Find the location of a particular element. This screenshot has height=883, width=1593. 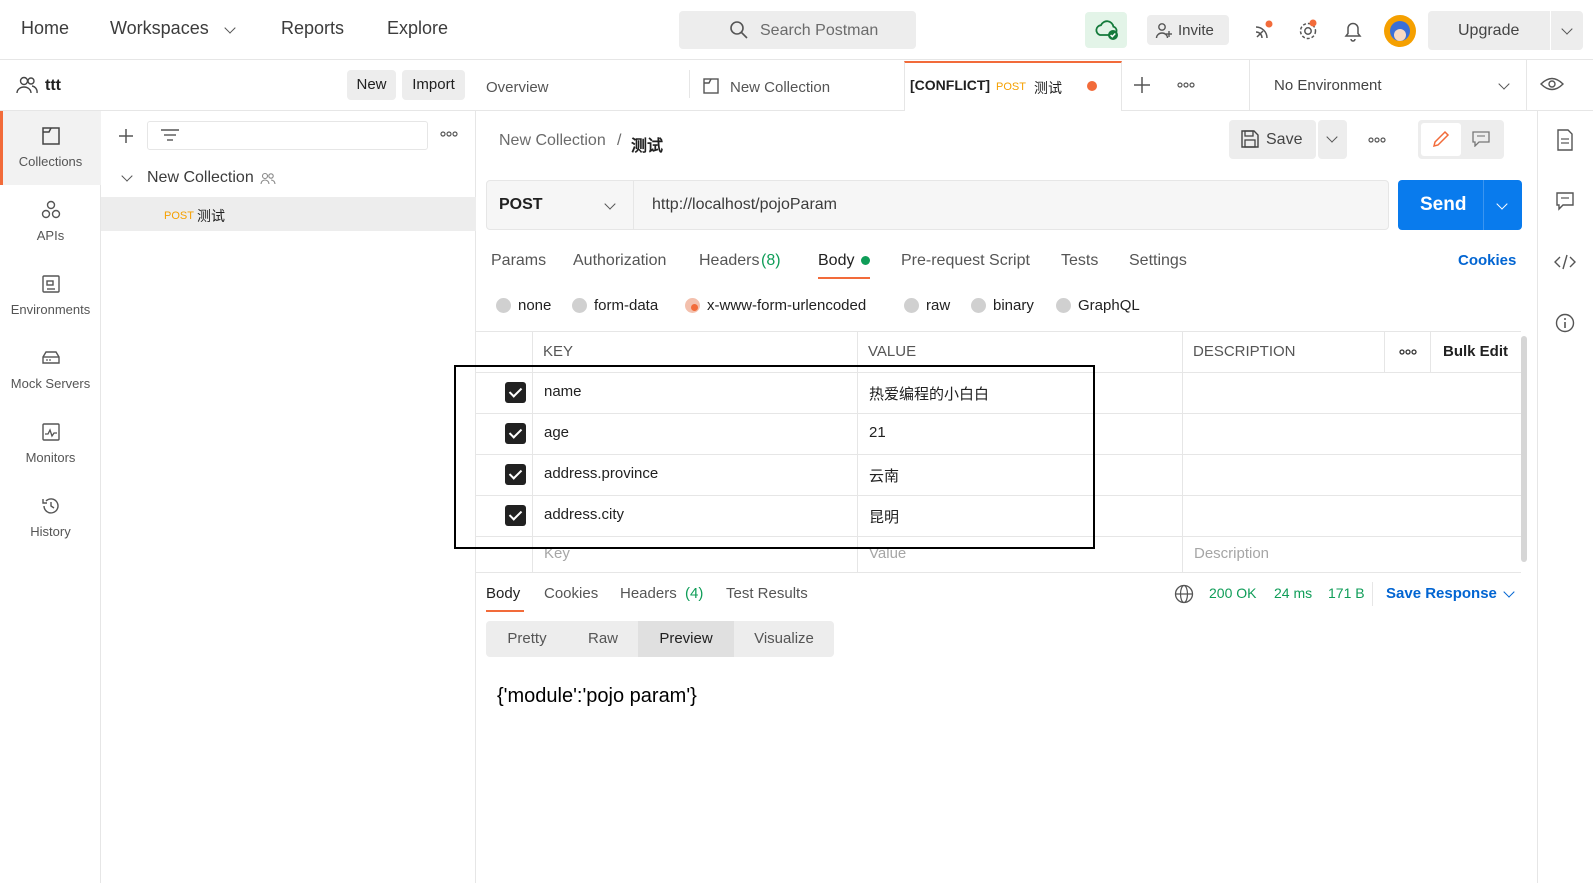

column-key: KEY is located at coordinates (558, 351).